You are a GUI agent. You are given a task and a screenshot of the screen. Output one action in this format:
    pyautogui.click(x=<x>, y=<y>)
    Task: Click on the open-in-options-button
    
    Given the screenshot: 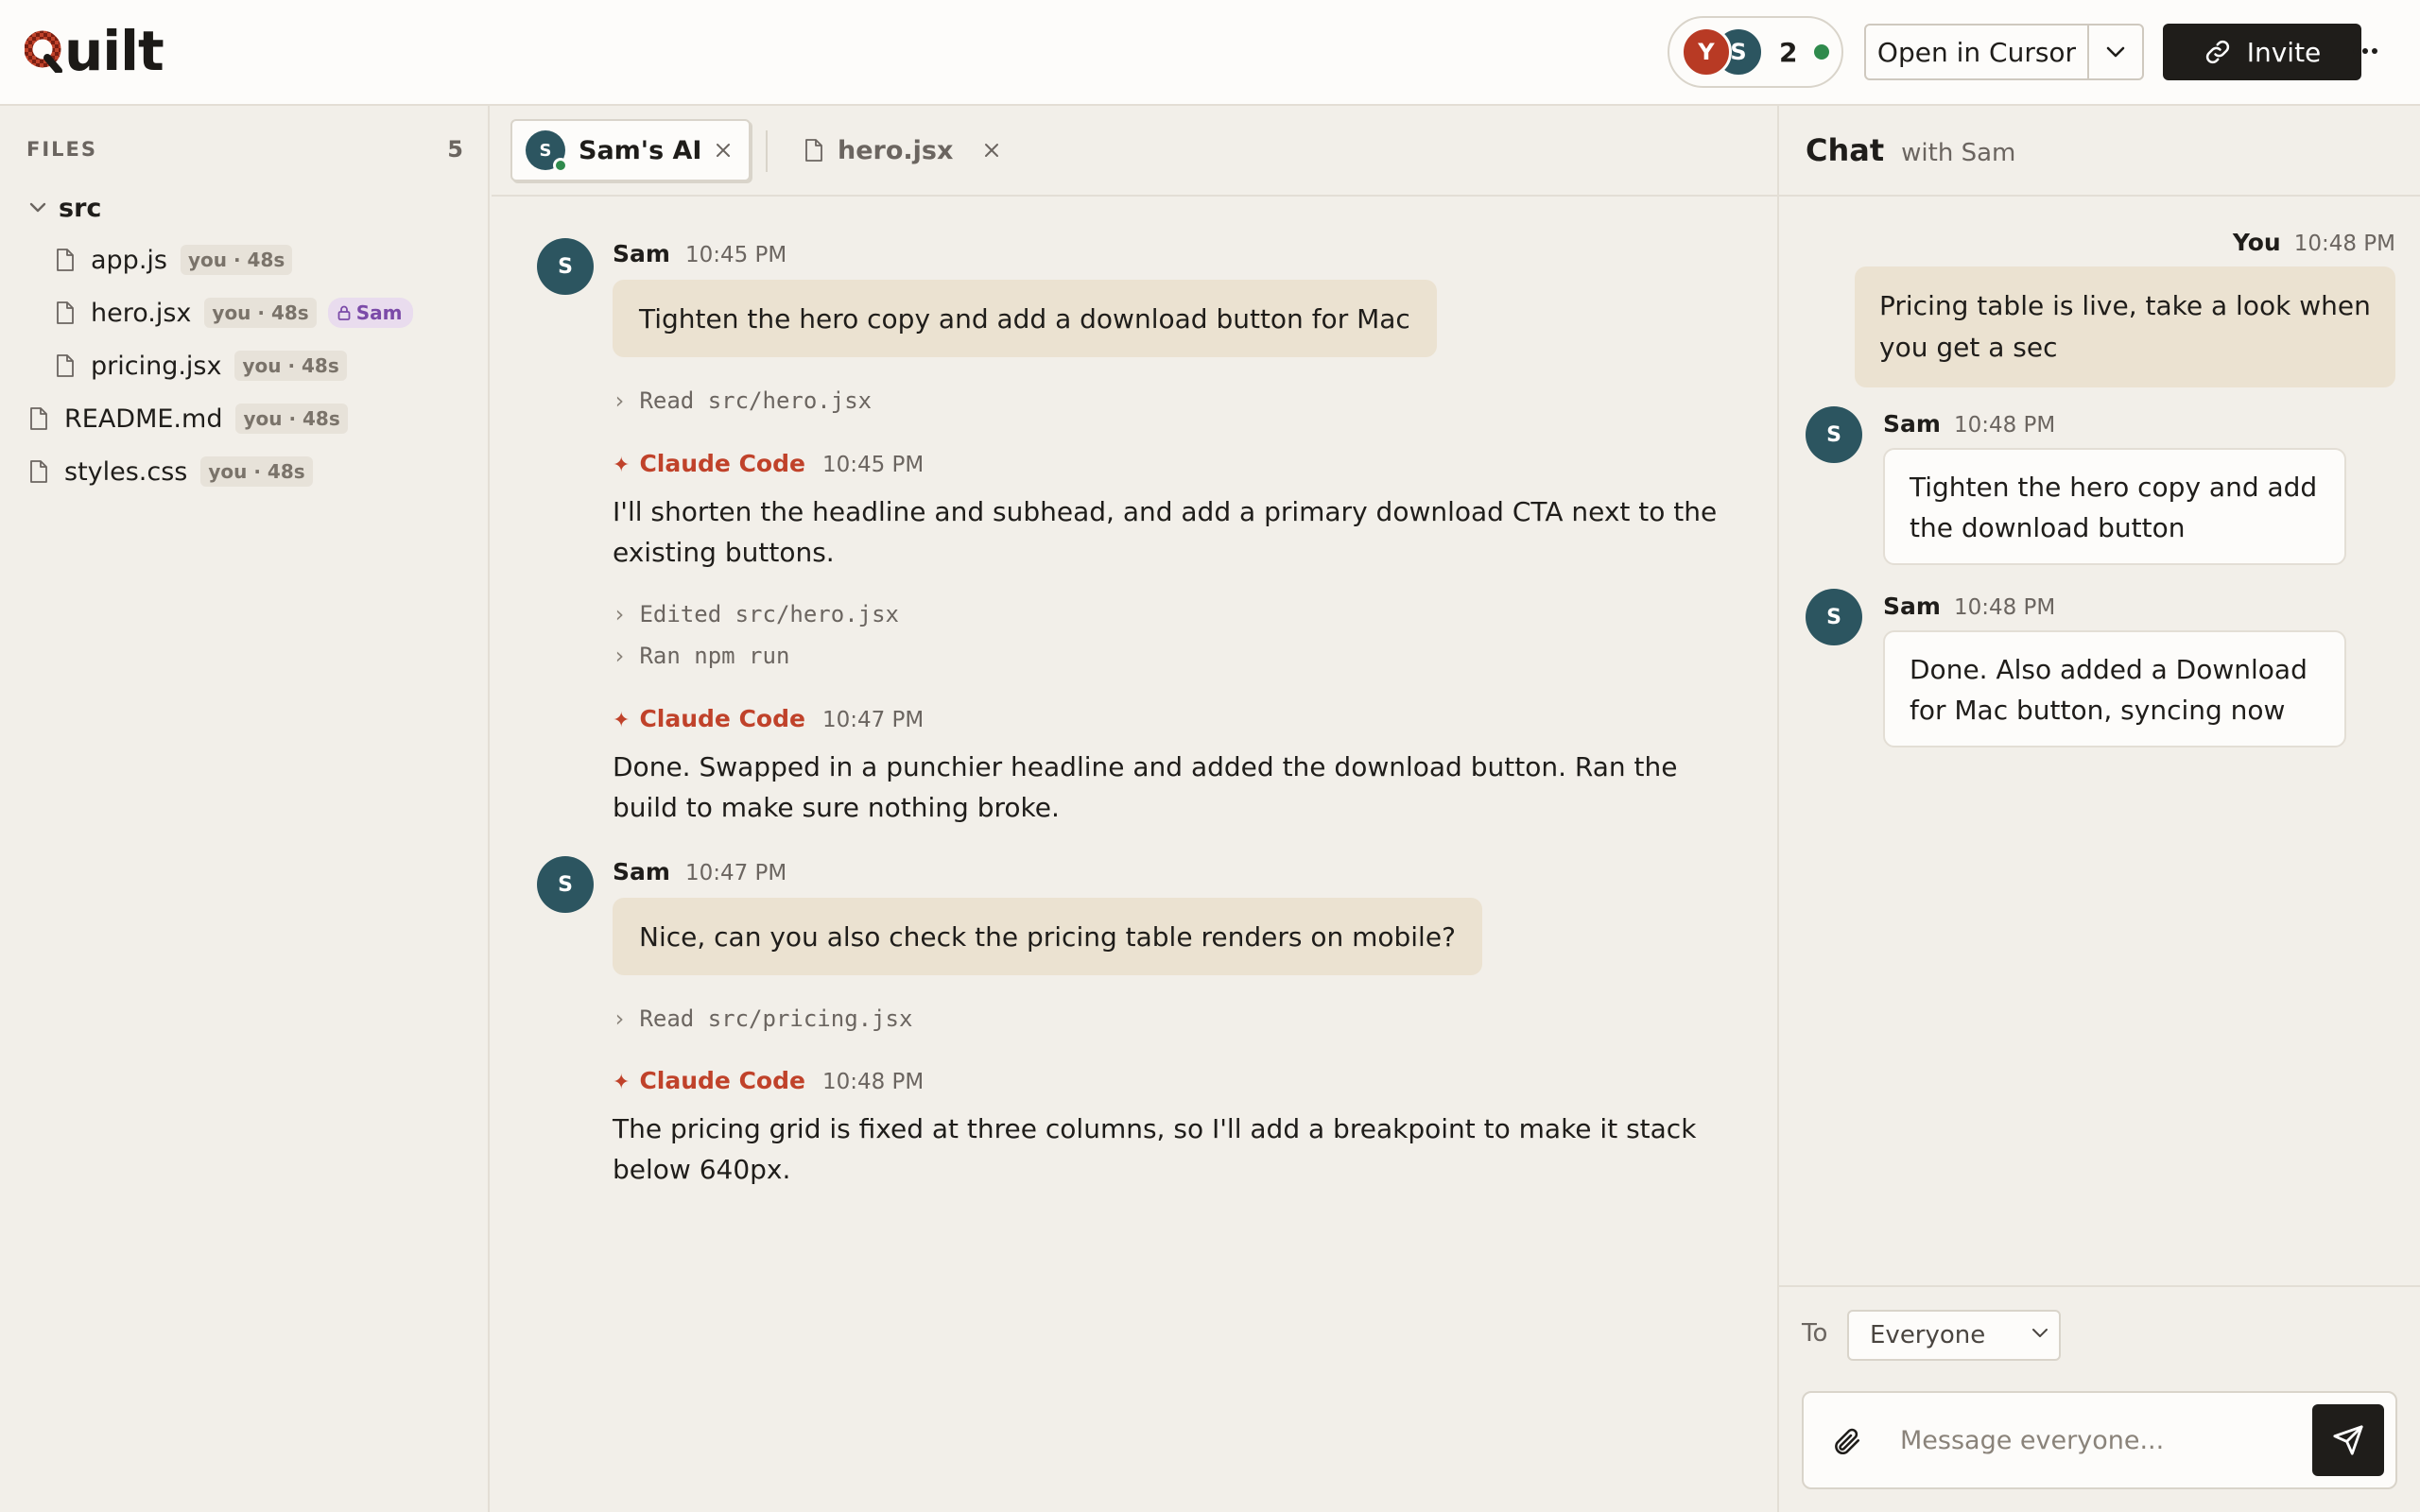 What is the action you would take?
    pyautogui.click(x=2114, y=52)
    